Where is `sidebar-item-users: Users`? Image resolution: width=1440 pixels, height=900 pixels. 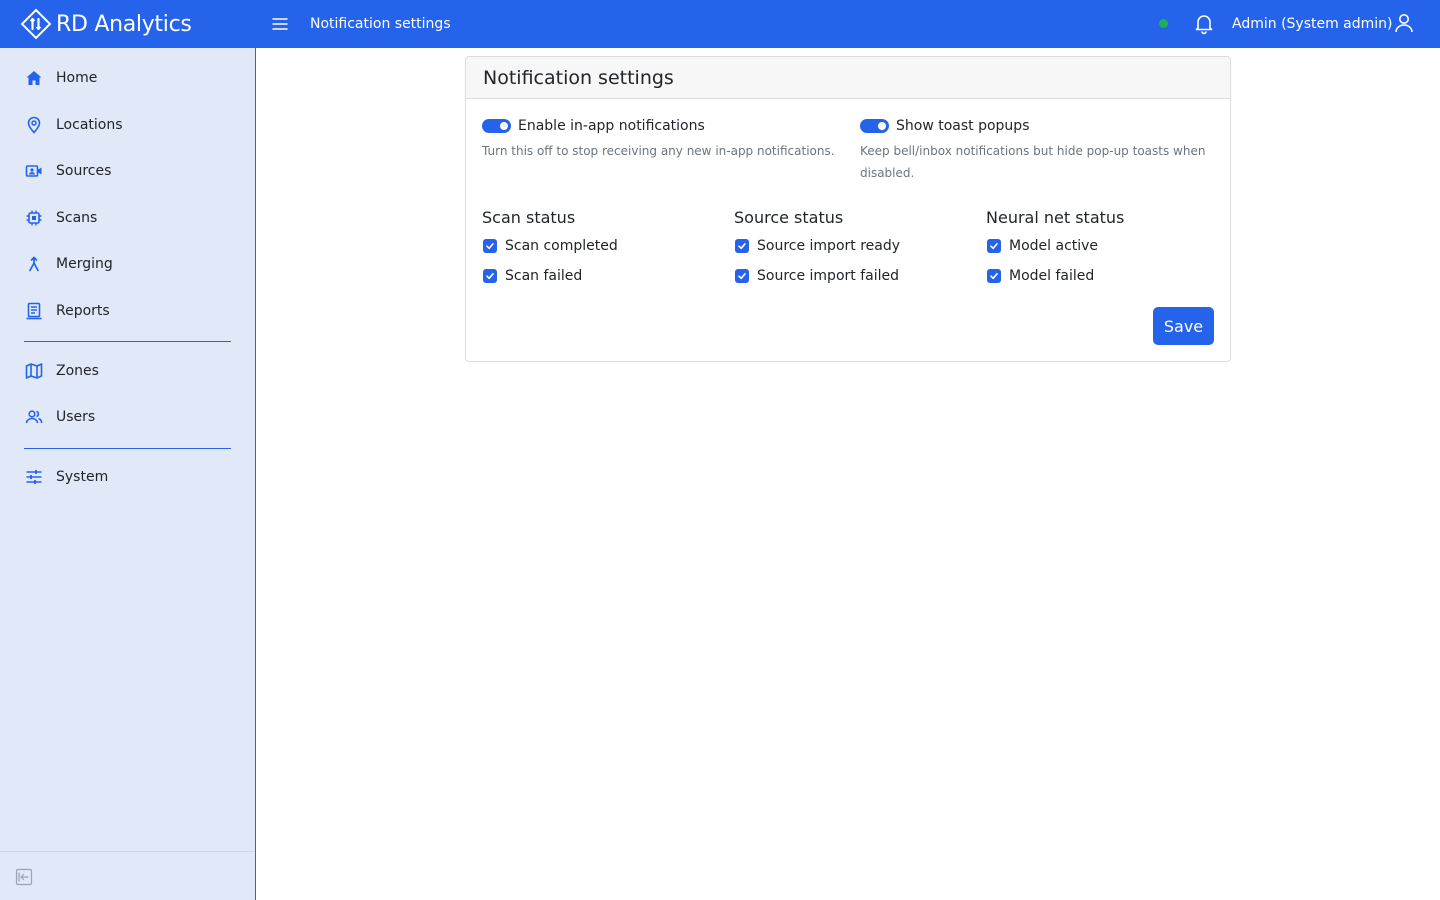 sidebar-item-users: Users is located at coordinates (127, 417).